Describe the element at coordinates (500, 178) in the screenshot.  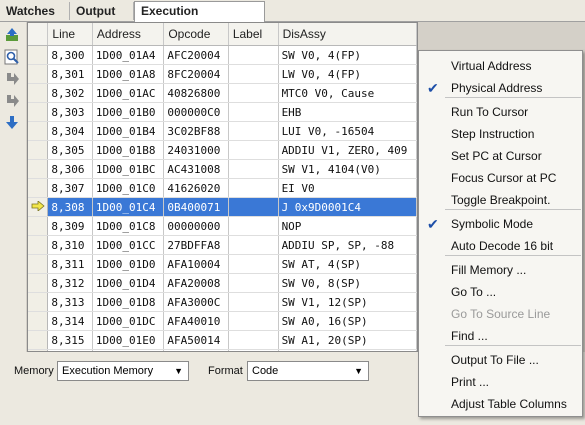
I see `menu-item-focus-cursor-at-pc: Focus Cursor at PC` at that location.